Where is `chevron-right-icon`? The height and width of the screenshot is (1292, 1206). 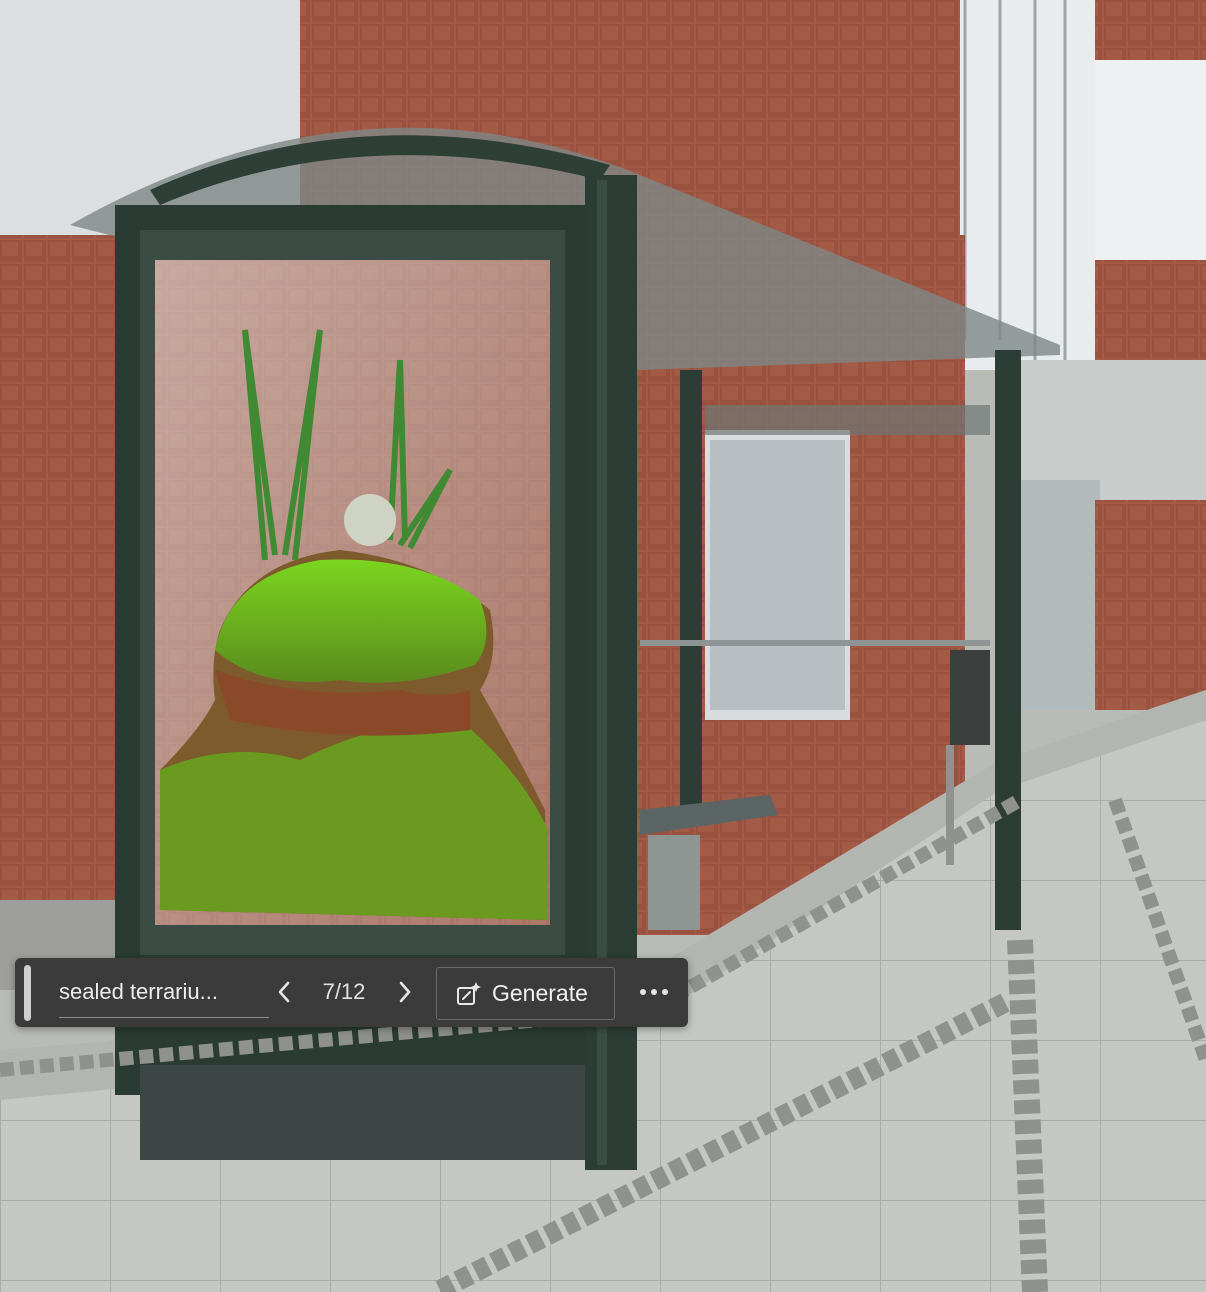 chevron-right-icon is located at coordinates (405, 992).